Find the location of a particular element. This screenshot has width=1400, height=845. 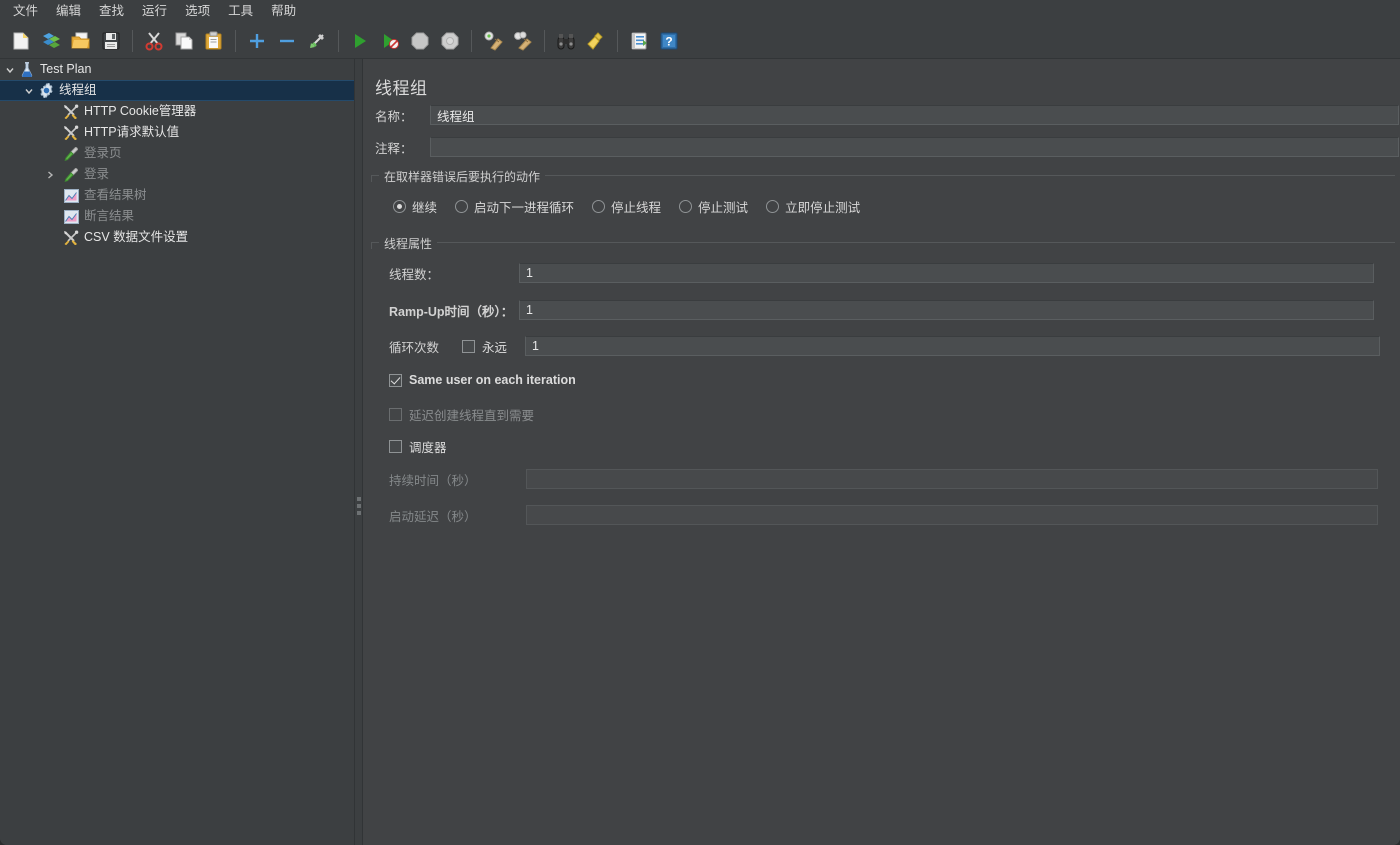

save-floppy-icon is located at coordinates (111, 41).